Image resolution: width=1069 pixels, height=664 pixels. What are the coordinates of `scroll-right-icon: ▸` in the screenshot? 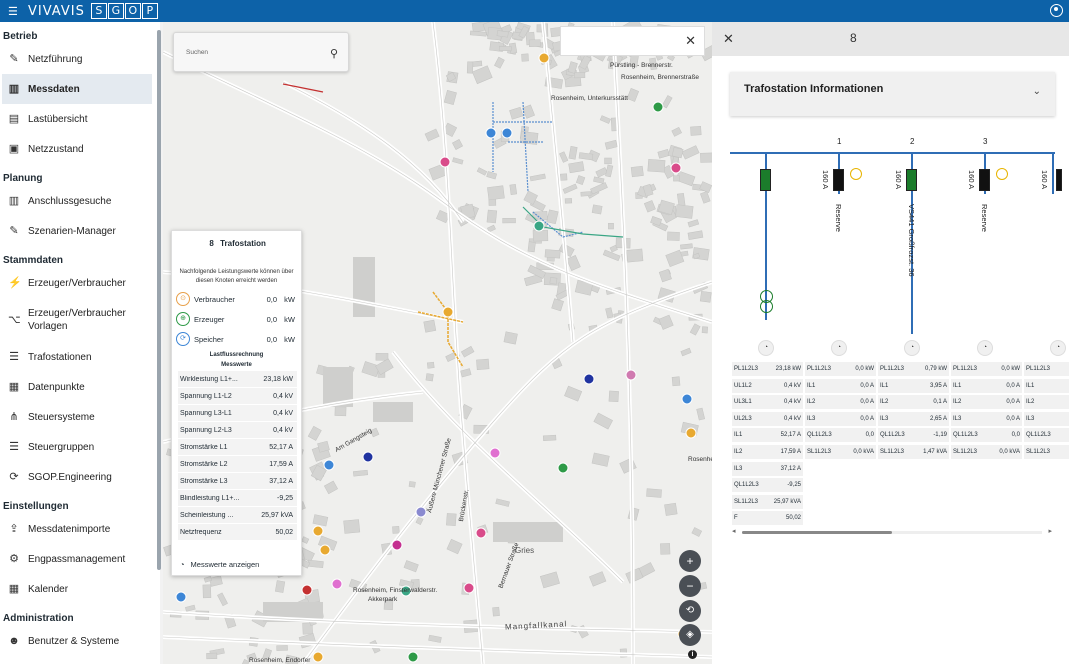 It's located at (1050, 531).